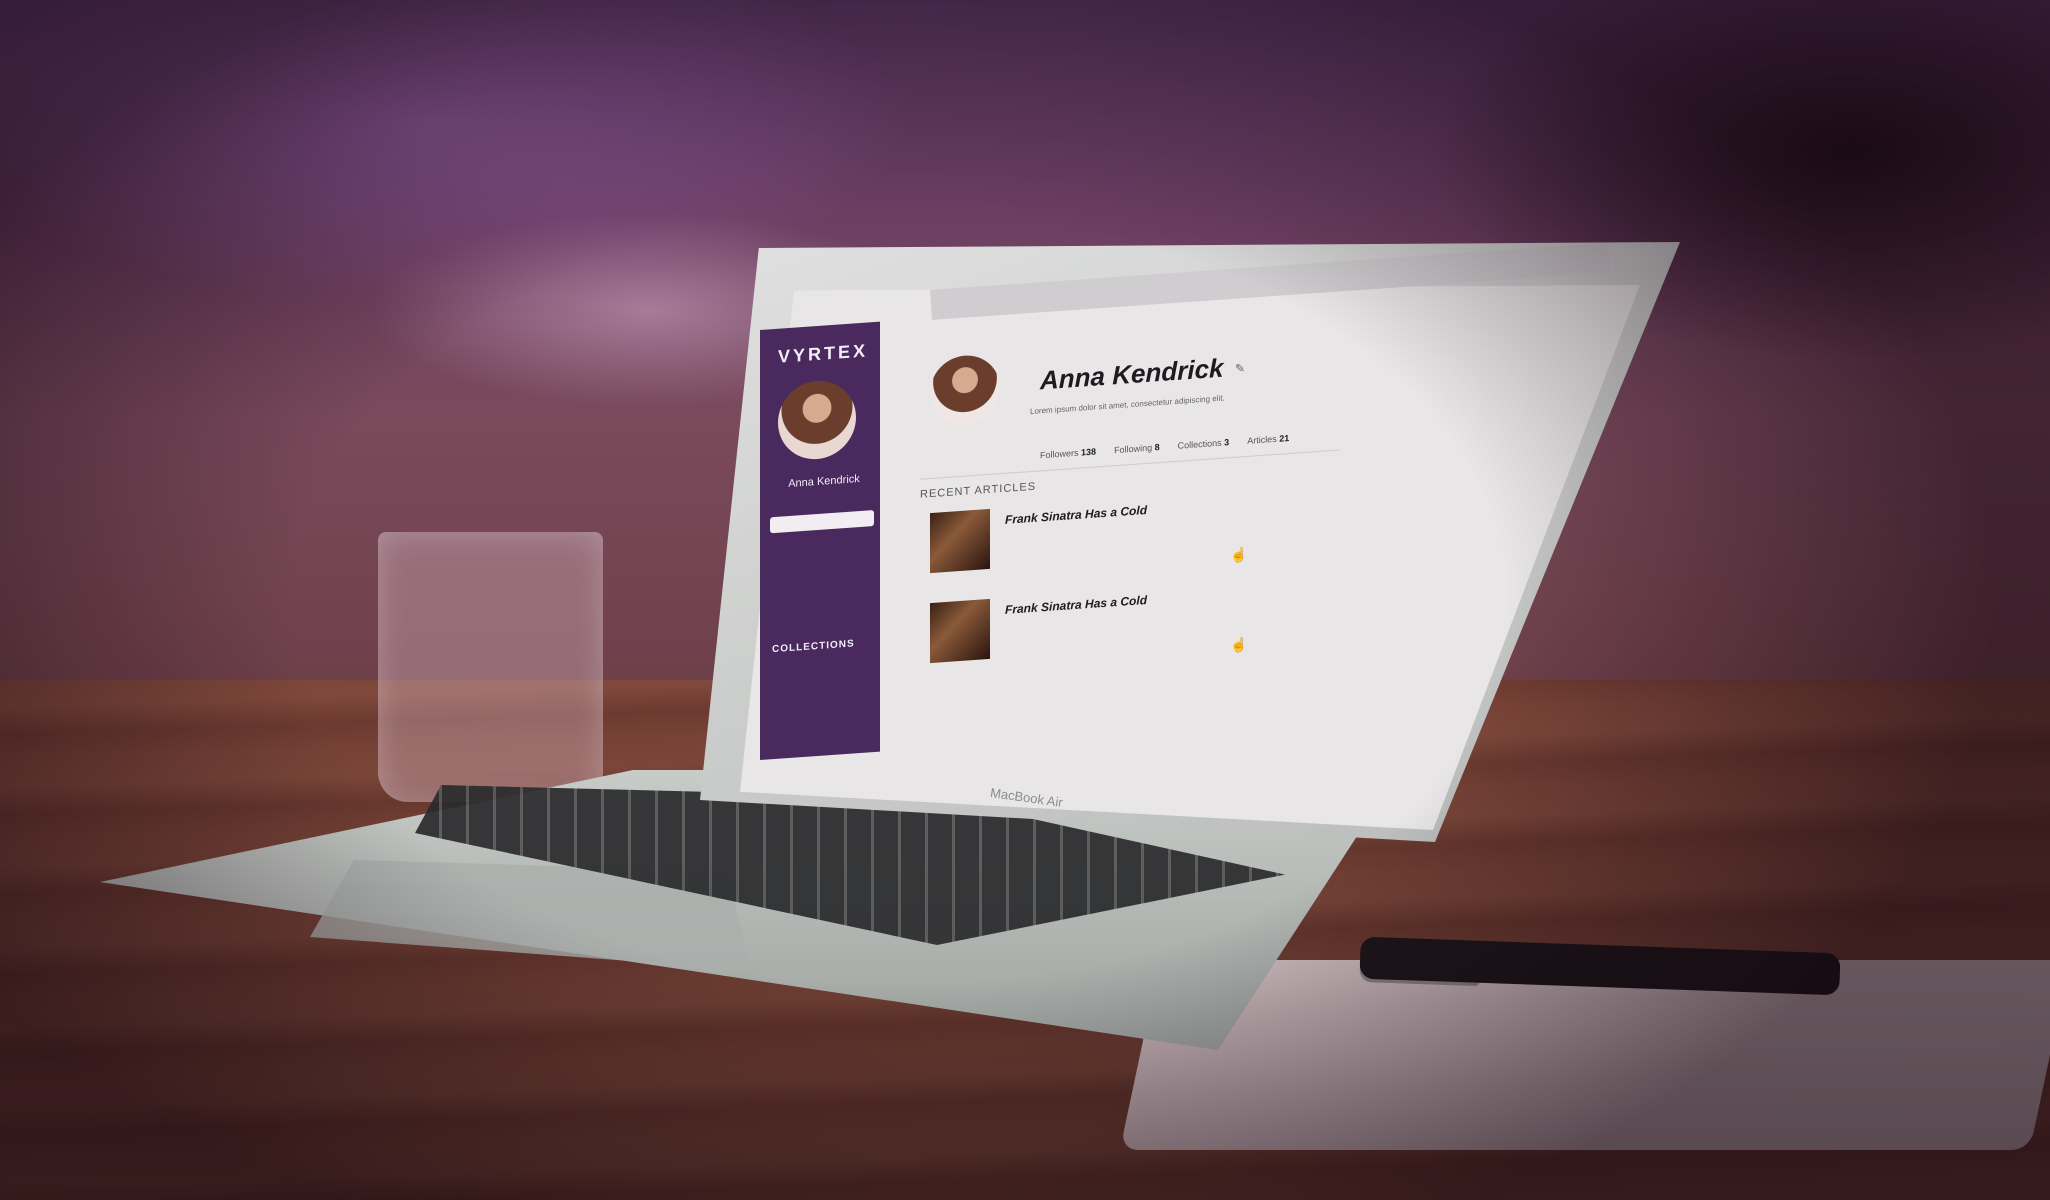  What do you see at coordinates (824, 482) in the screenshot?
I see `sidebar-user-name: Anna Kendrick` at bounding box center [824, 482].